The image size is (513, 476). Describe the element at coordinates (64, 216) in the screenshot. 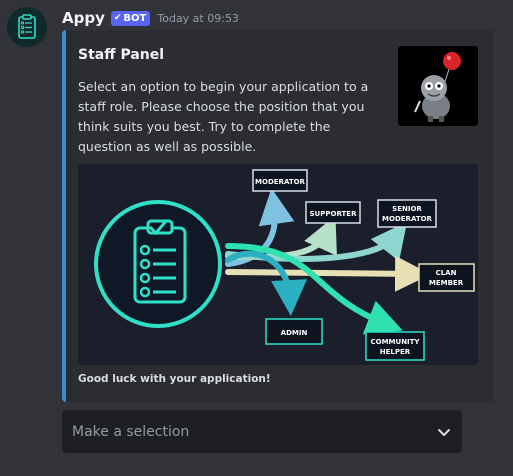

I see `embed-accent-bar` at that location.